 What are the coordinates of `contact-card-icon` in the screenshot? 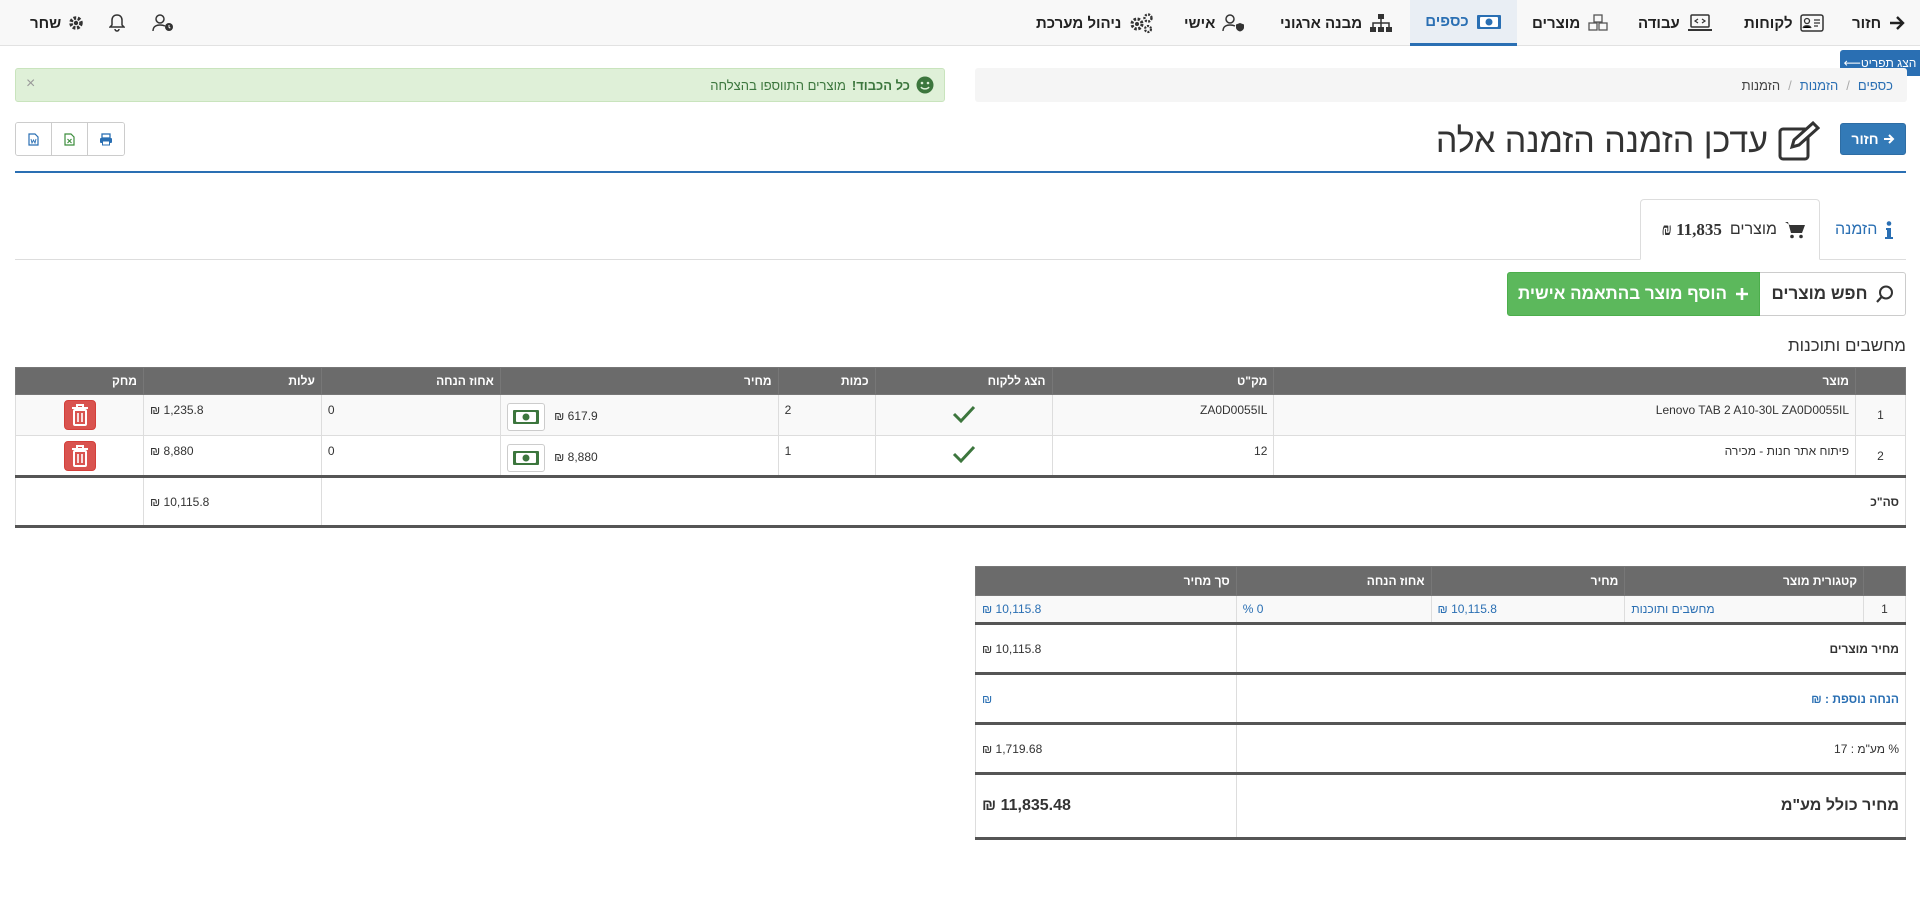 It's located at (1811, 23).